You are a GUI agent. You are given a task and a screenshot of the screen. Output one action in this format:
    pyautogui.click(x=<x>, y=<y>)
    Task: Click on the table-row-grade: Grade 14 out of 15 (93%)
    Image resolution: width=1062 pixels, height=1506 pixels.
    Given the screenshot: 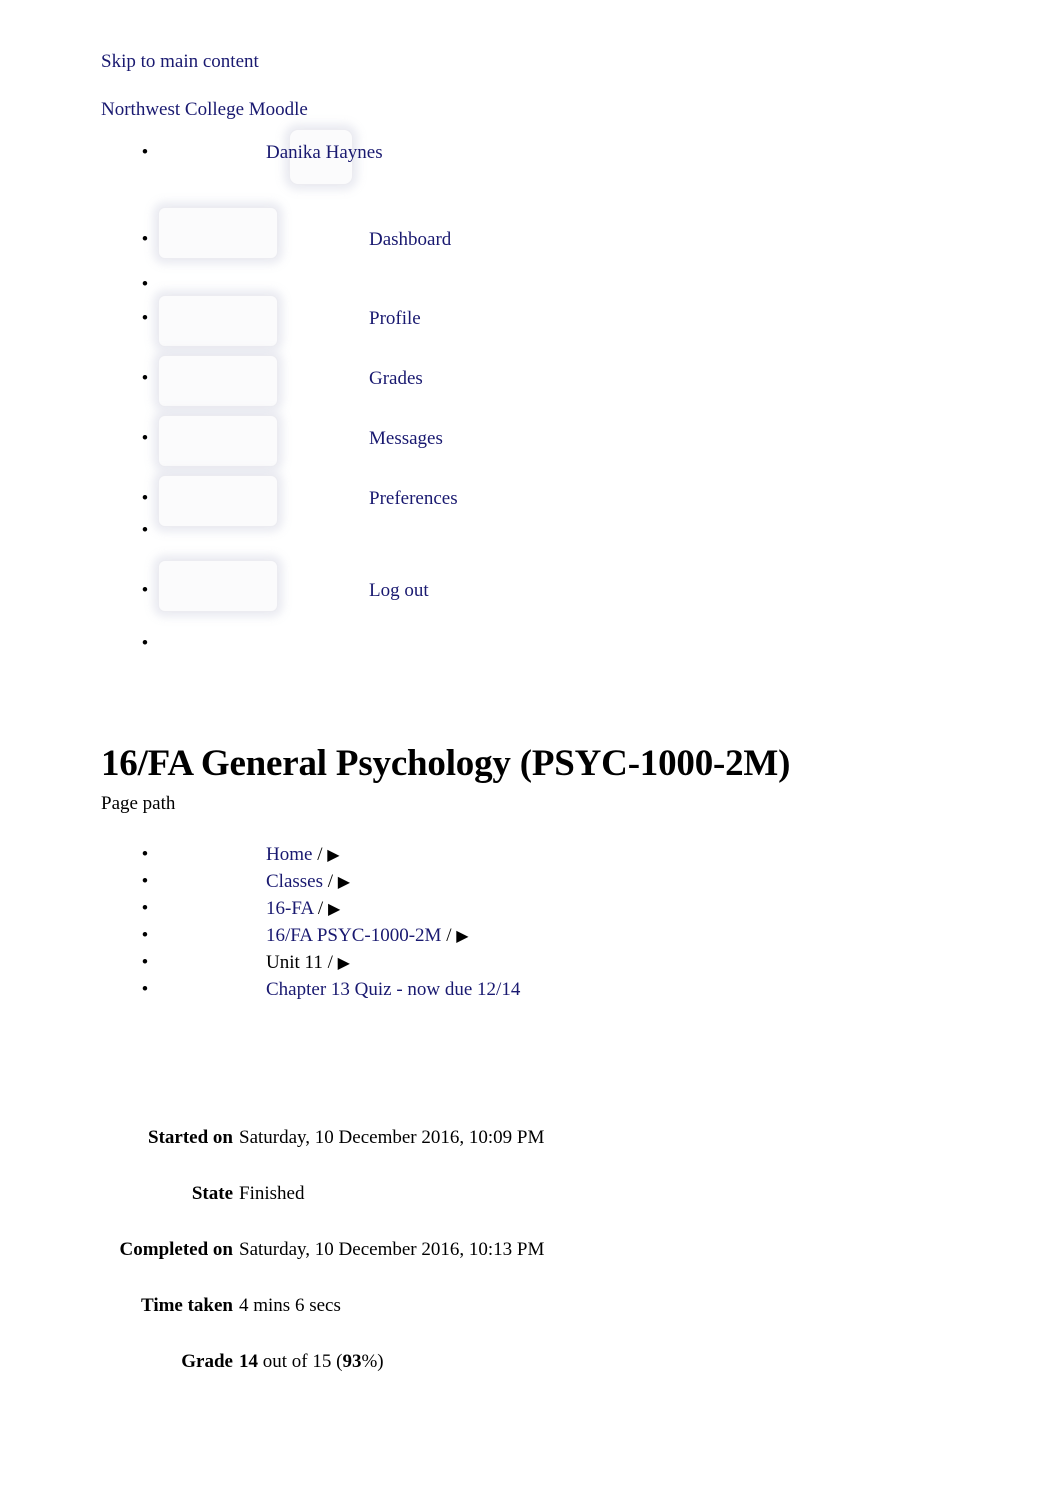 What is the action you would take?
    pyautogui.click(x=322, y=1377)
    